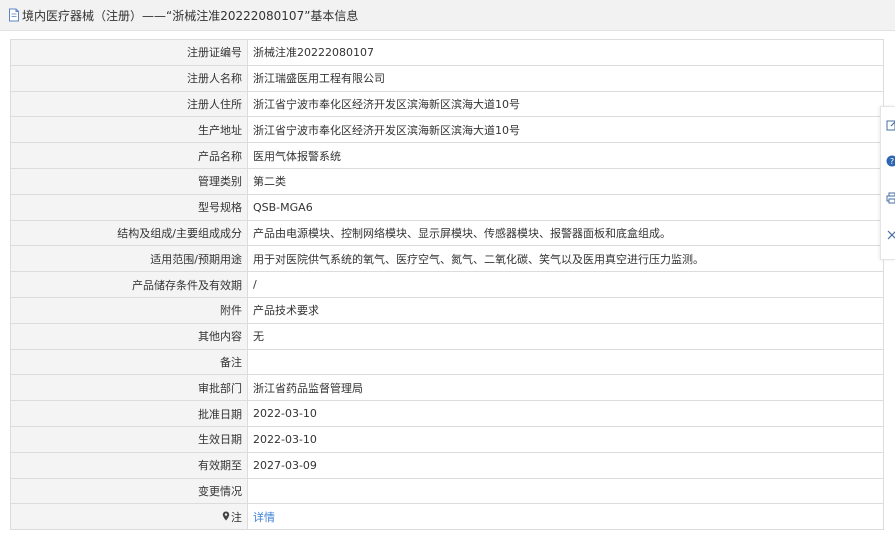  What do you see at coordinates (890, 198) in the screenshot?
I see `print-icon` at bounding box center [890, 198].